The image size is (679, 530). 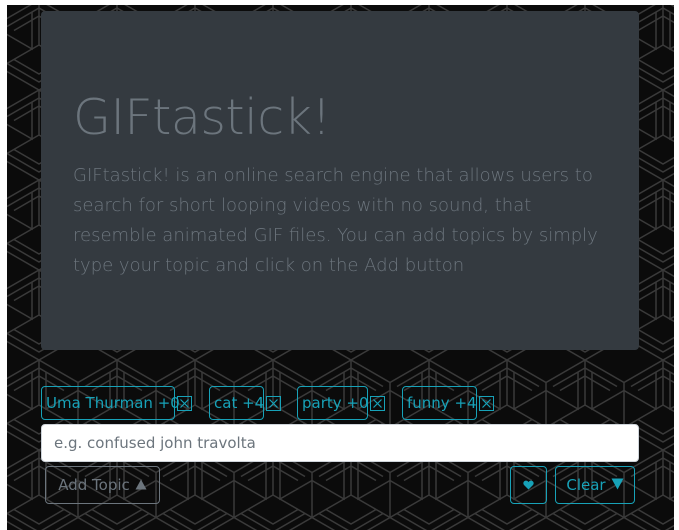 What do you see at coordinates (617, 485) in the screenshot?
I see `triangle-down-icon` at bounding box center [617, 485].